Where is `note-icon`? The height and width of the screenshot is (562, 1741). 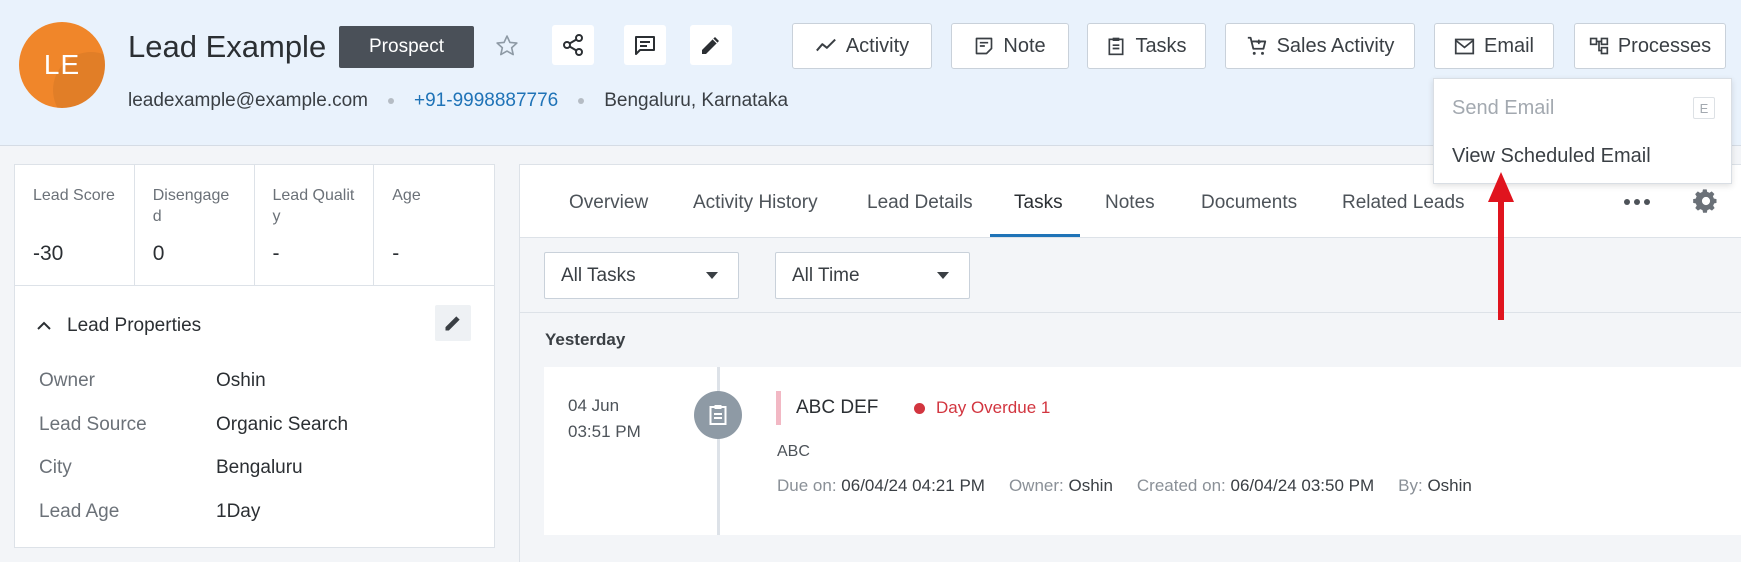 note-icon is located at coordinates (984, 46).